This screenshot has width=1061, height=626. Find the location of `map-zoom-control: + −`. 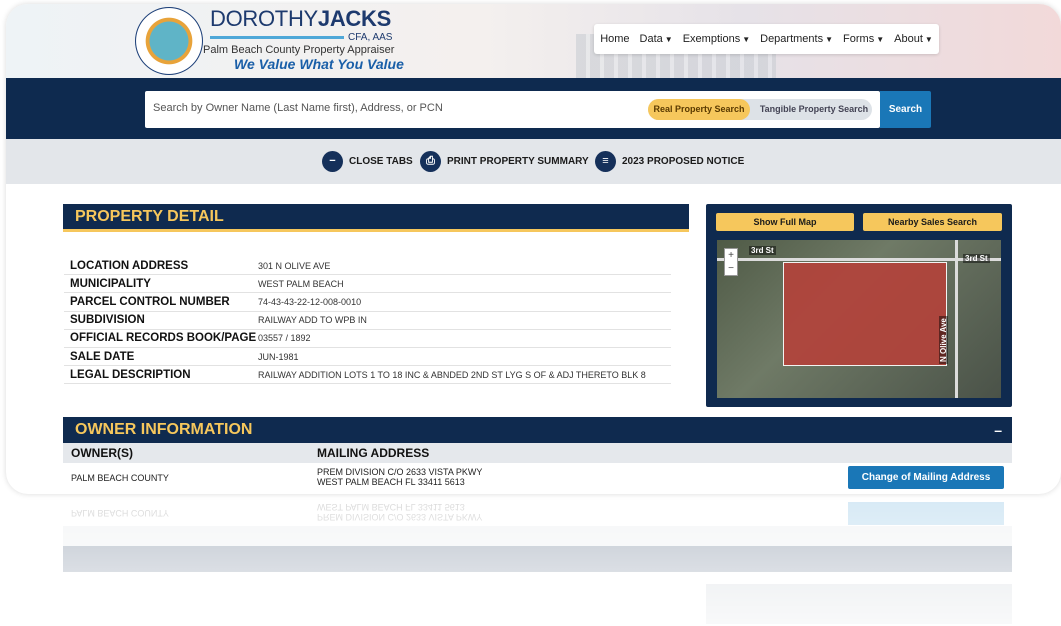

map-zoom-control: + − is located at coordinates (731, 262).